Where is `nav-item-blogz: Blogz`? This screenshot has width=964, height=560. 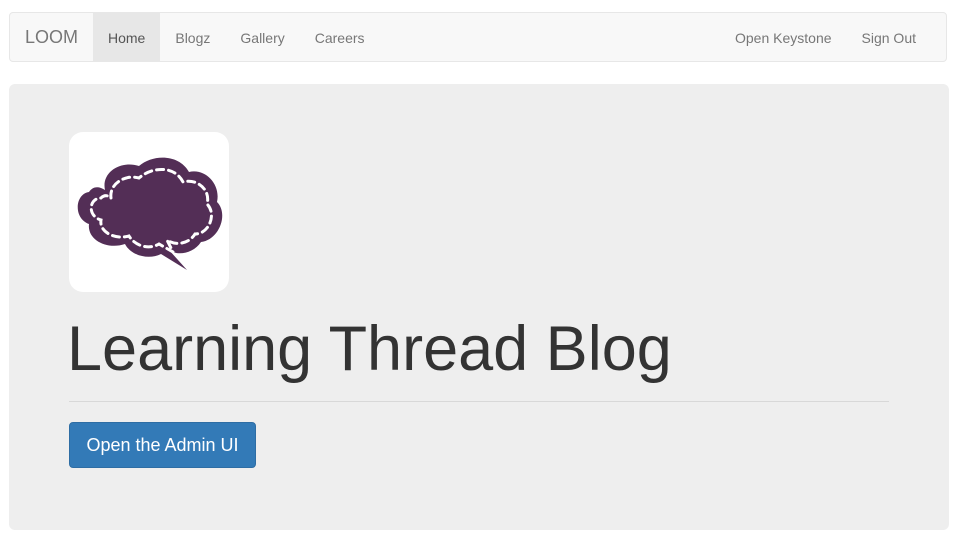
nav-item-blogz: Blogz is located at coordinates (192, 37).